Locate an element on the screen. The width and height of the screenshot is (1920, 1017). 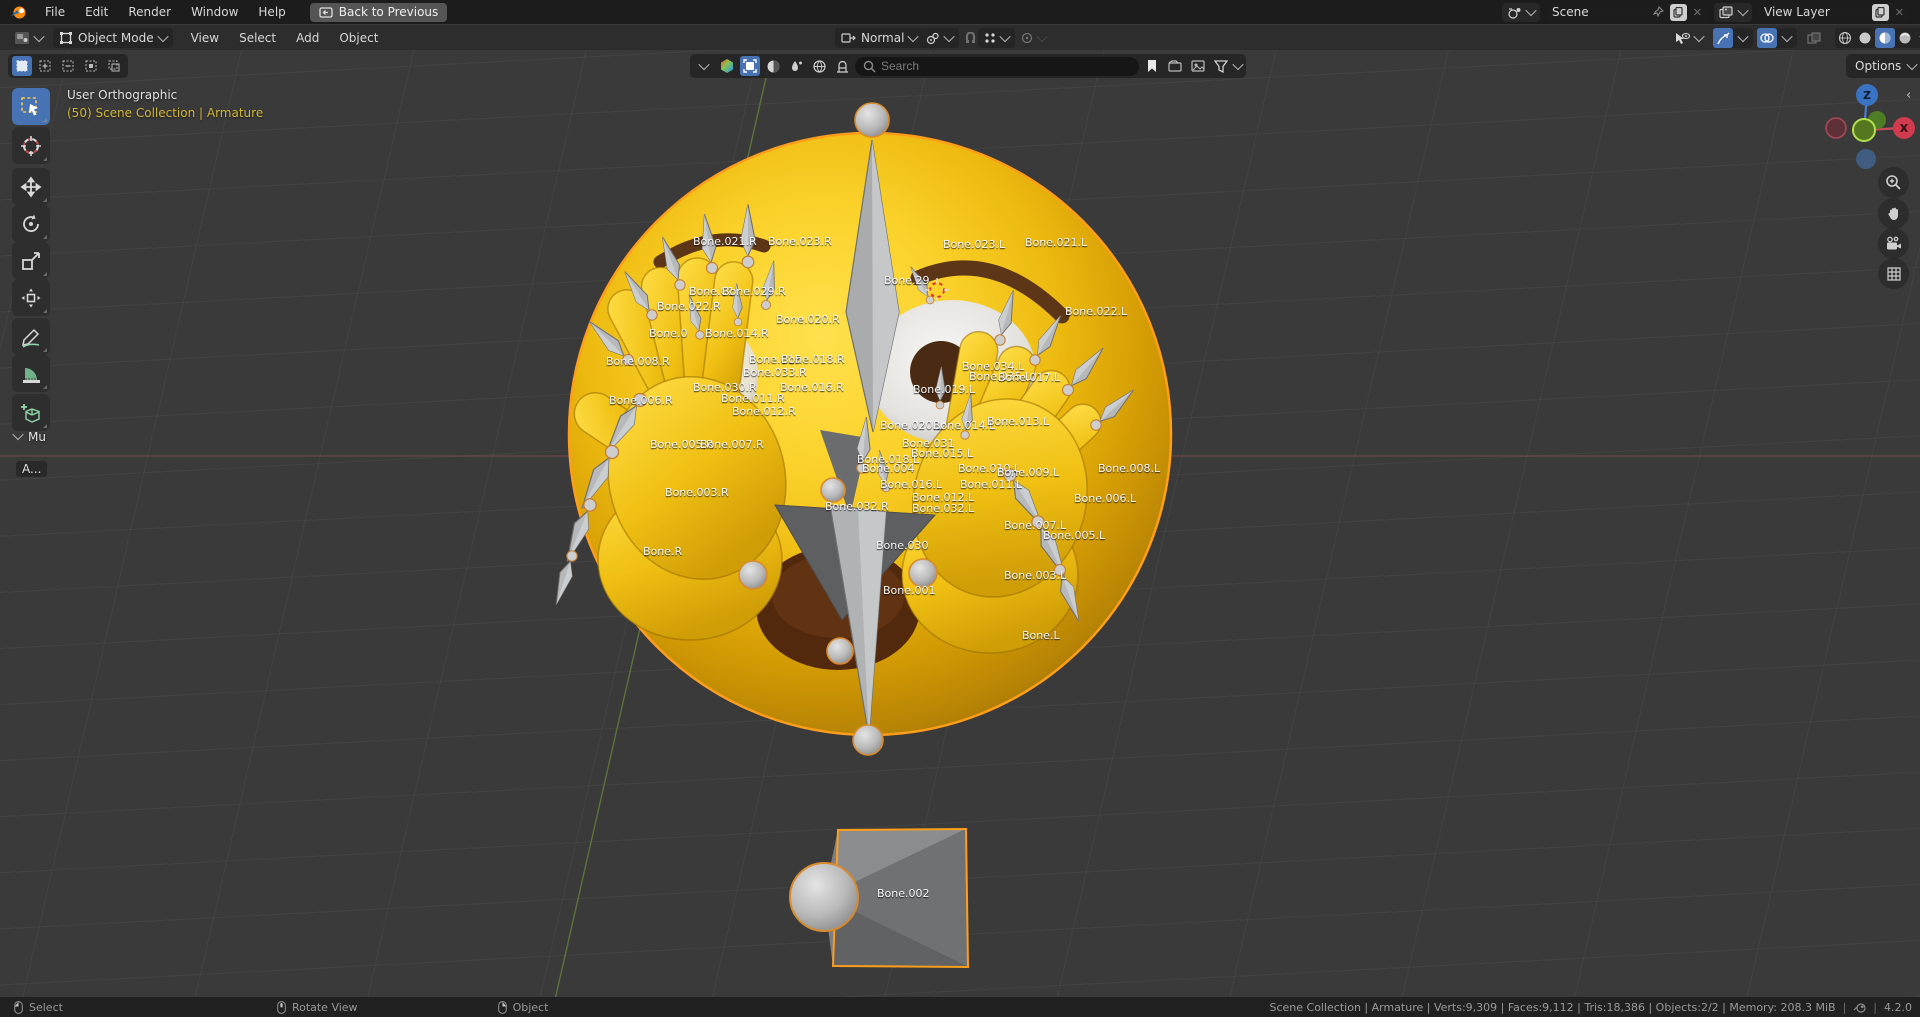
move-icon is located at coordinates (31, 186).